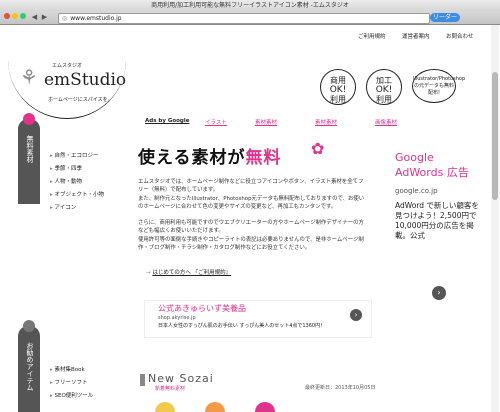  Describe the element at coordinates (23, 16) in the screenshot. I see `zoom-button` at that location.